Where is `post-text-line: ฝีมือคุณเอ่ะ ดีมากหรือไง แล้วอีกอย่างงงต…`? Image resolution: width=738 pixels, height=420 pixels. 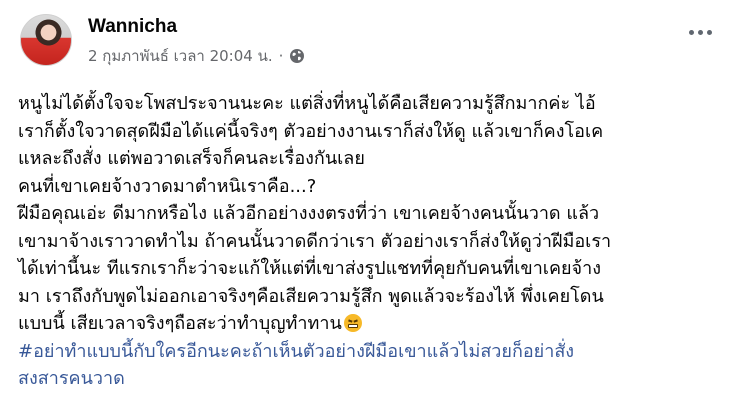
post-text-line: ฝีมือคุณเอ่ะ ดีมากหรือไง แล้วอีกอย่างงงต… is located at coordinates (309, 213).